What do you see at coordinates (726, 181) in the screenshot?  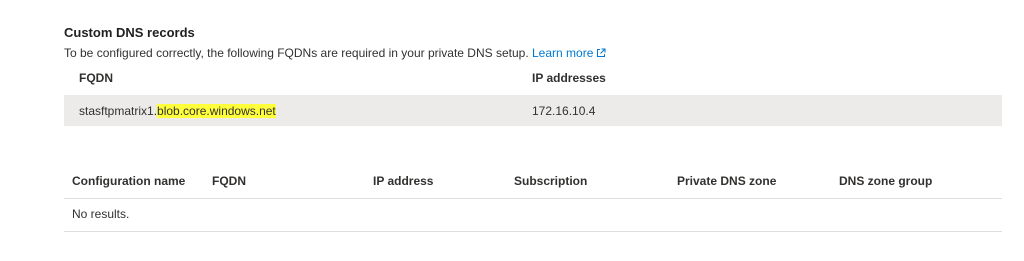 I see `column-header-private-dns-zone: Private DNS zone` at bounding box center [726, 181].